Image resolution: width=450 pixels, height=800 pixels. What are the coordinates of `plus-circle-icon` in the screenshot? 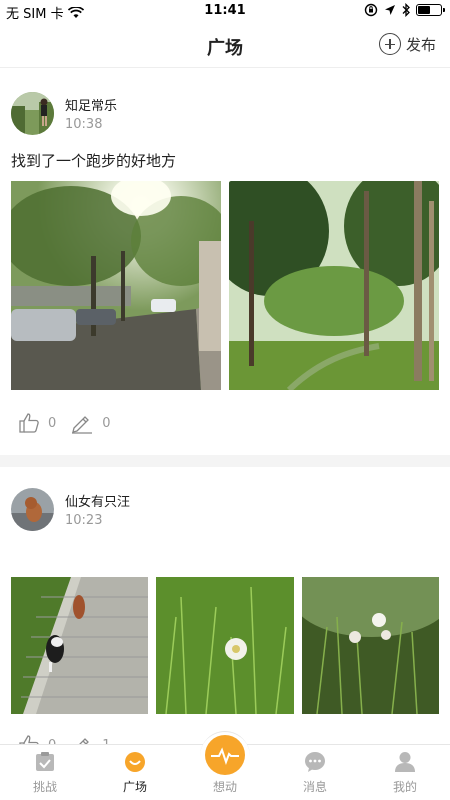 It's located at (389, 44).